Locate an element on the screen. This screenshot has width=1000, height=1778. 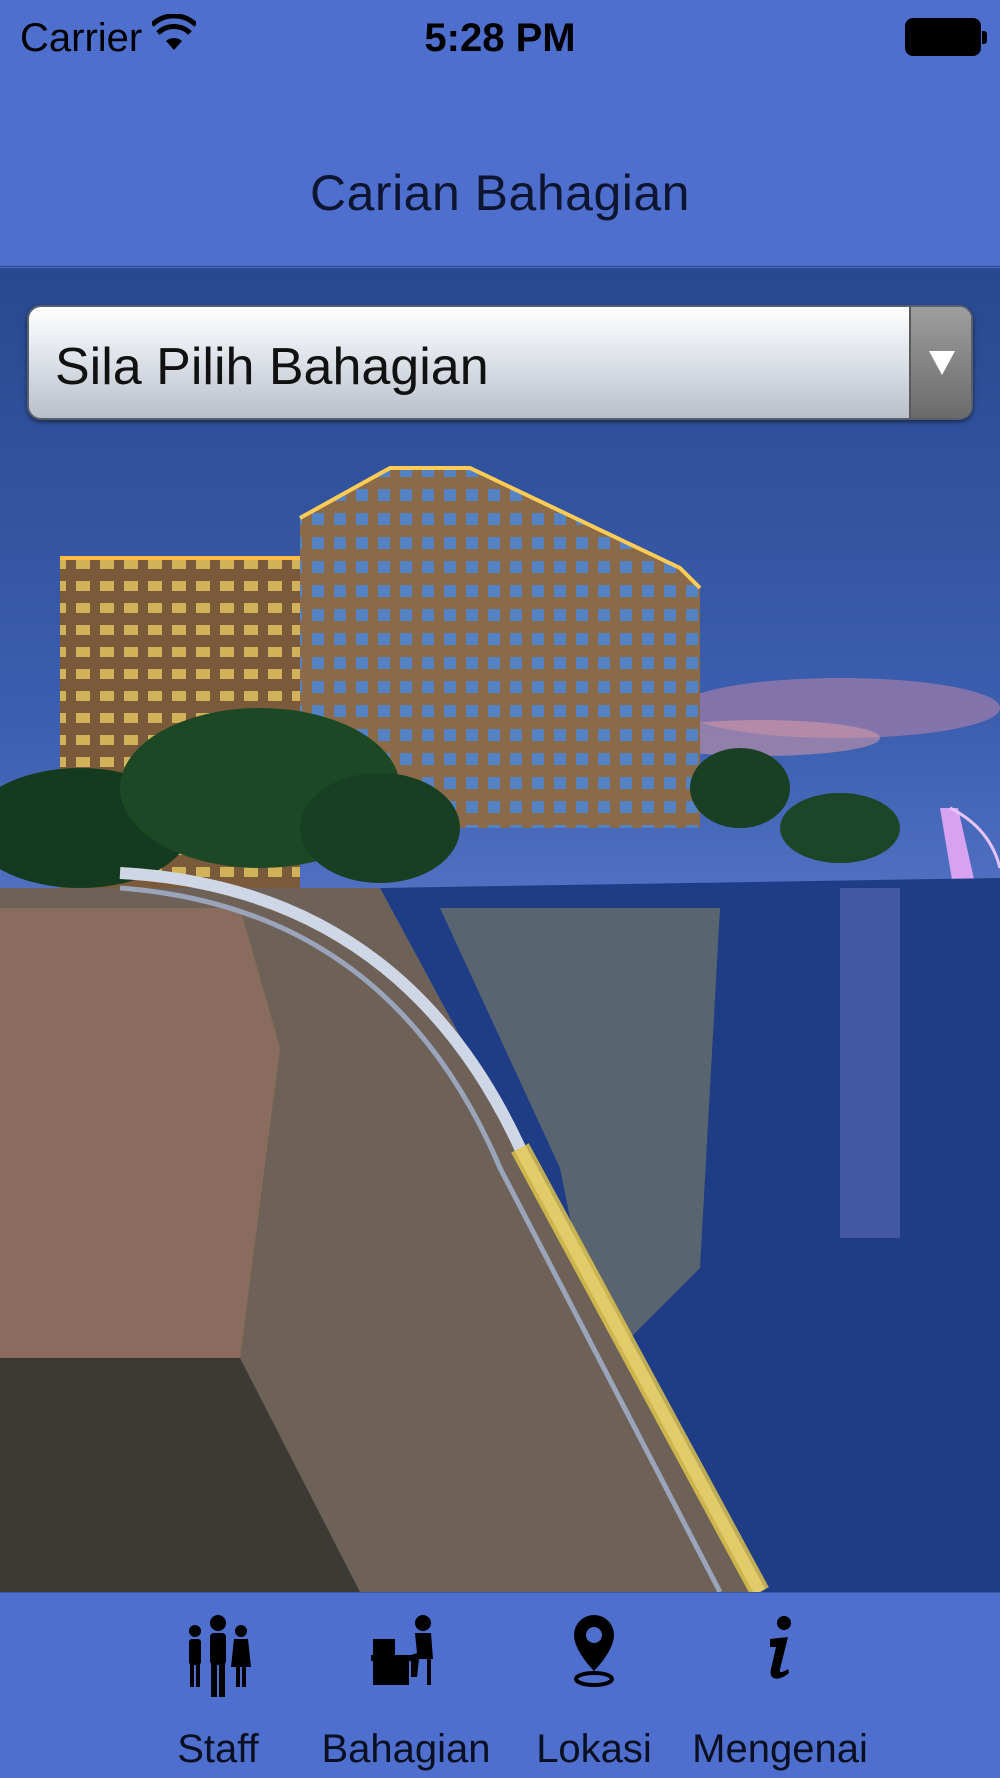
page-title: Carian Bahagian is located at coordinates (500, 193).